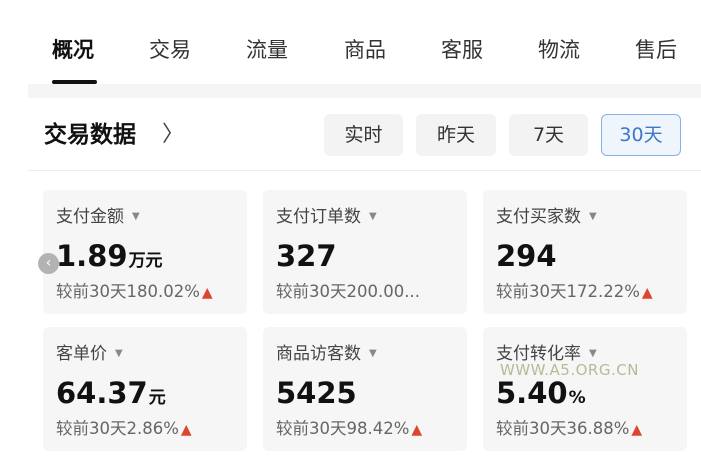 The width and height of the screenshot is (701, 471). I want to click on tab-traffic: 流量, so click(267, 50).